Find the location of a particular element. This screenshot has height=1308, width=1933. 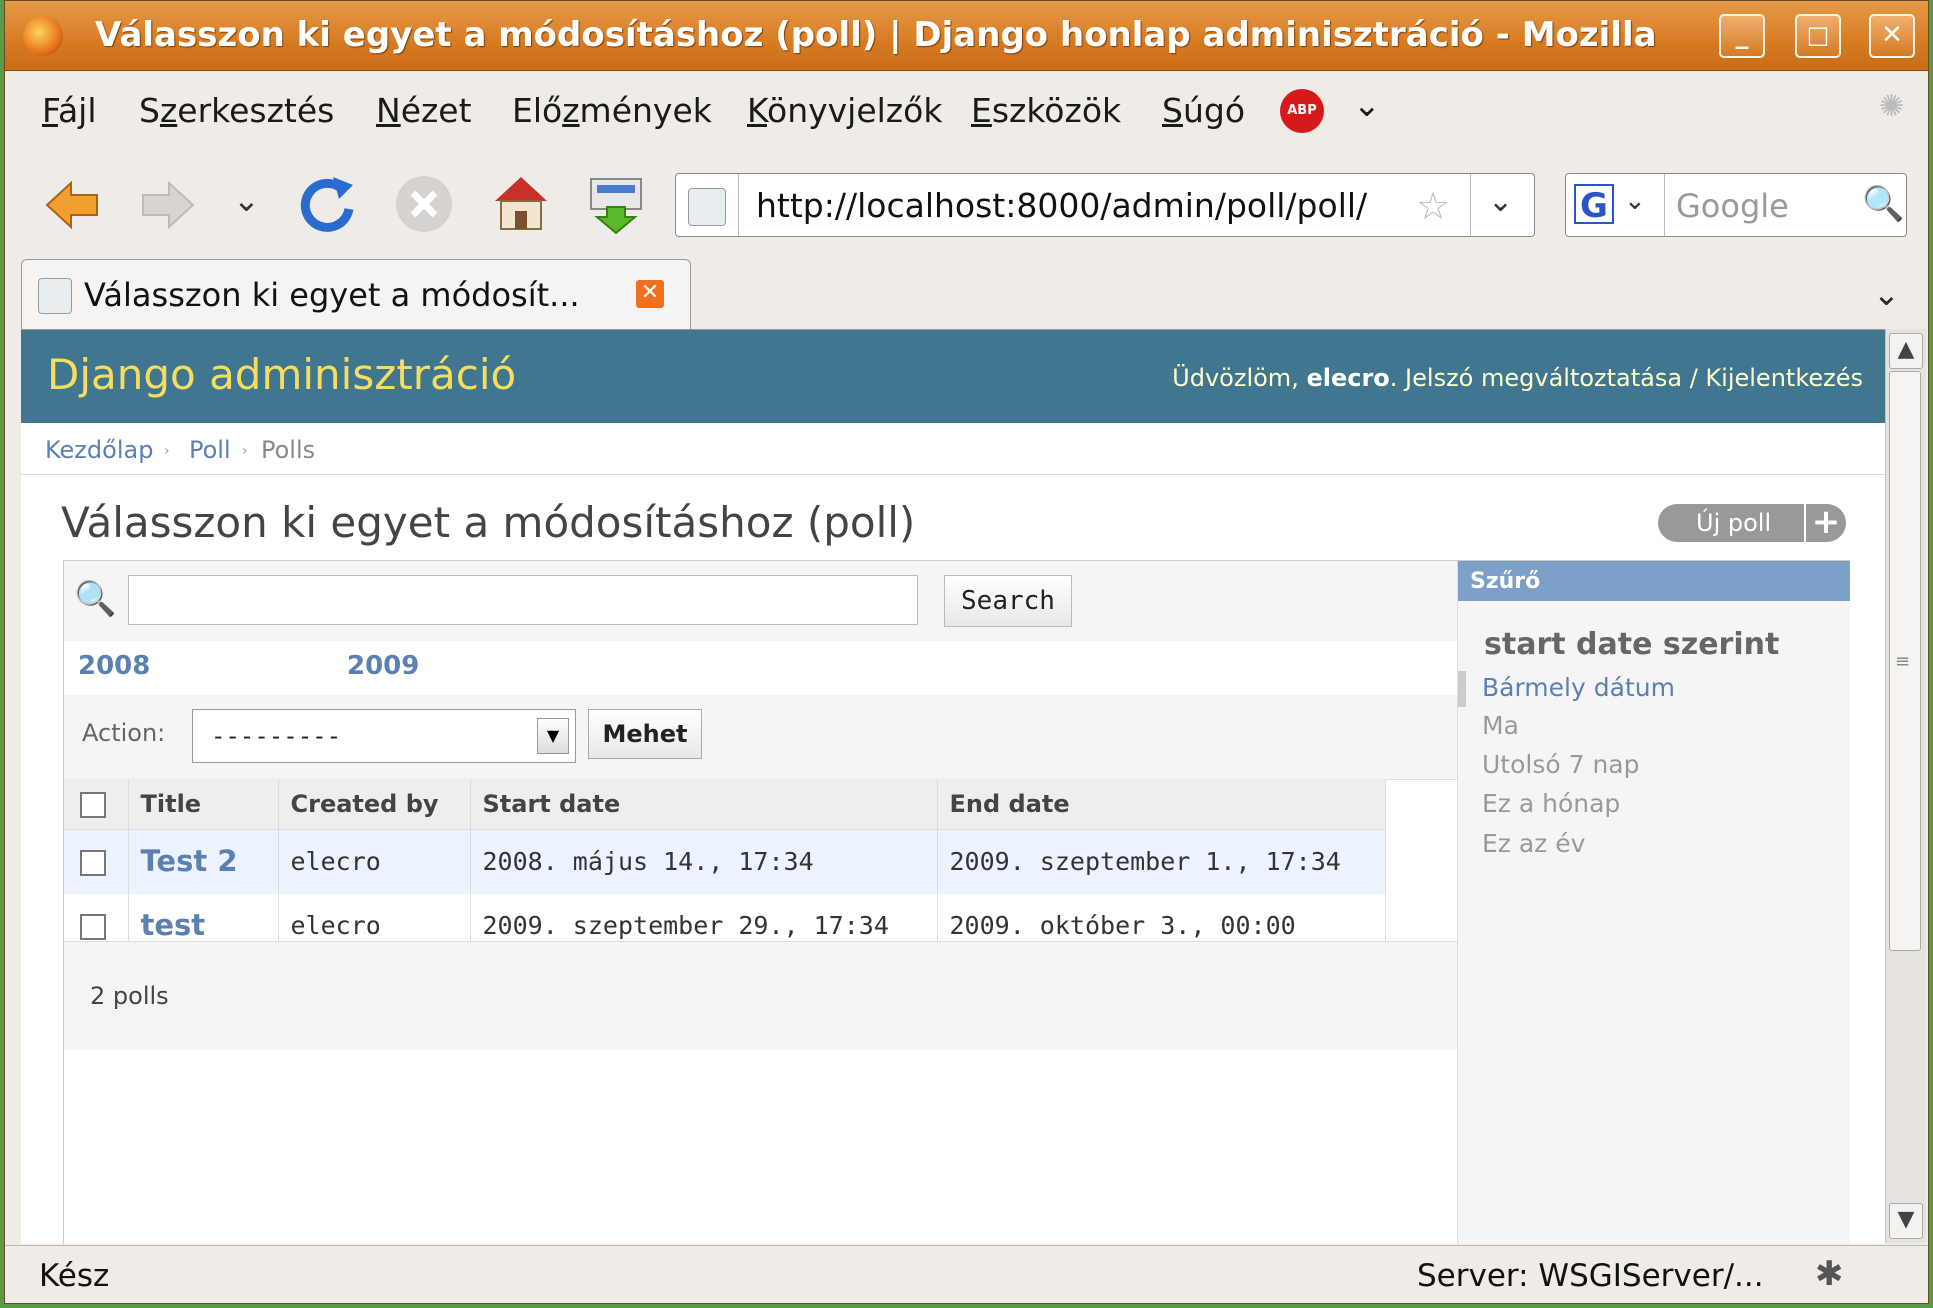

row-select-cell is located at coordinates (96, 861).